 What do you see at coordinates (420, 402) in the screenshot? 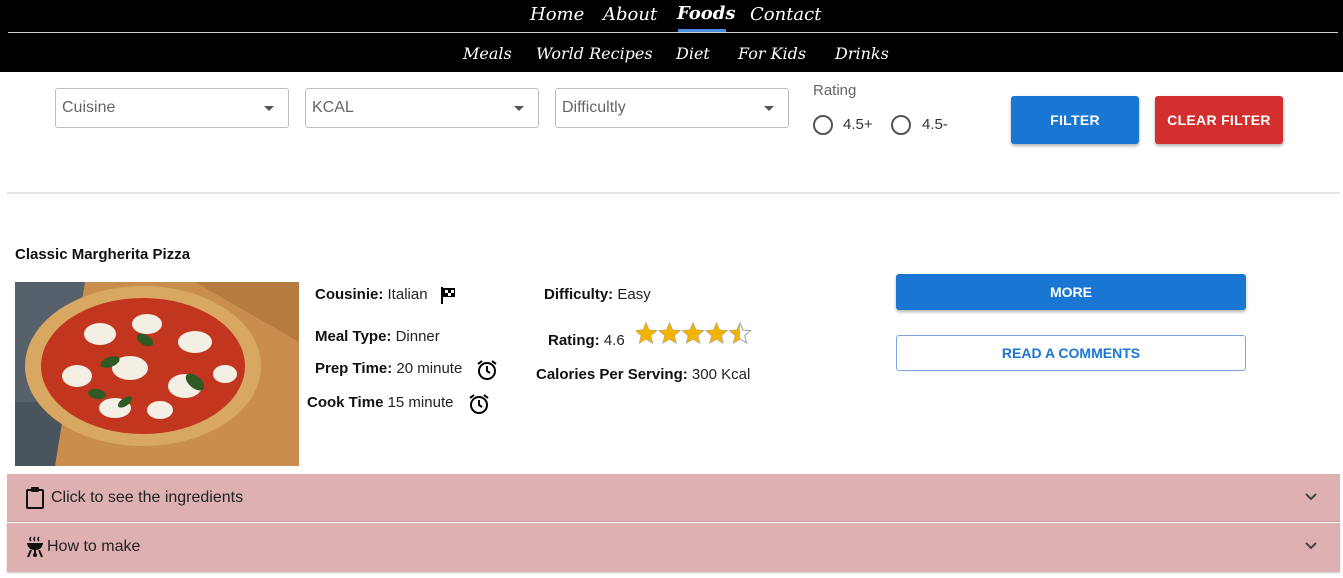
I see `cook-time-value: 15 minute` at bounding box center [420, 402].